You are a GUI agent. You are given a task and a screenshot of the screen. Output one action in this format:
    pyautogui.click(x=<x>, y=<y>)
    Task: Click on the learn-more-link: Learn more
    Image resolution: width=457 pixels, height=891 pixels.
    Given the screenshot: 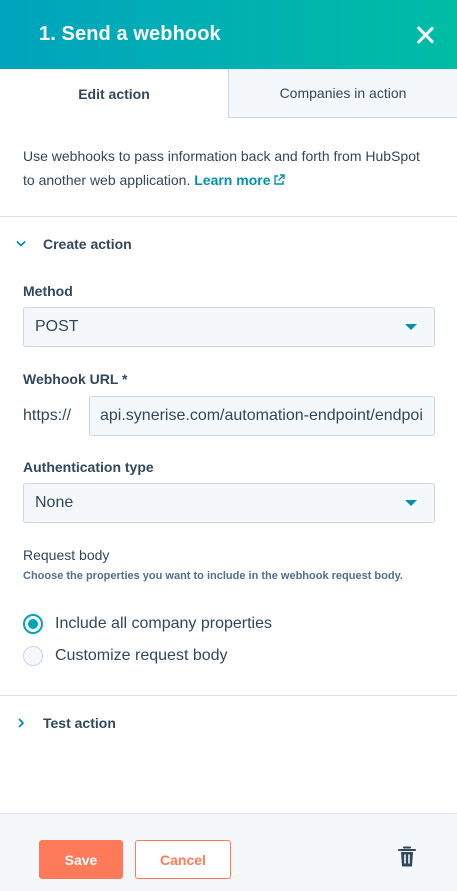 What is the action you would take?
    pyautogui.click(x=240, y=180)
    